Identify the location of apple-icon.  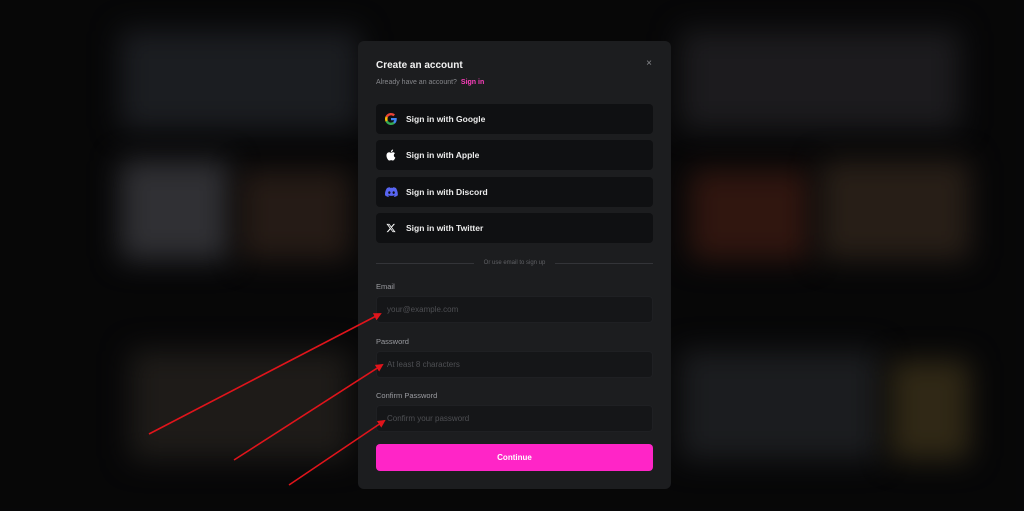
(391, 155).